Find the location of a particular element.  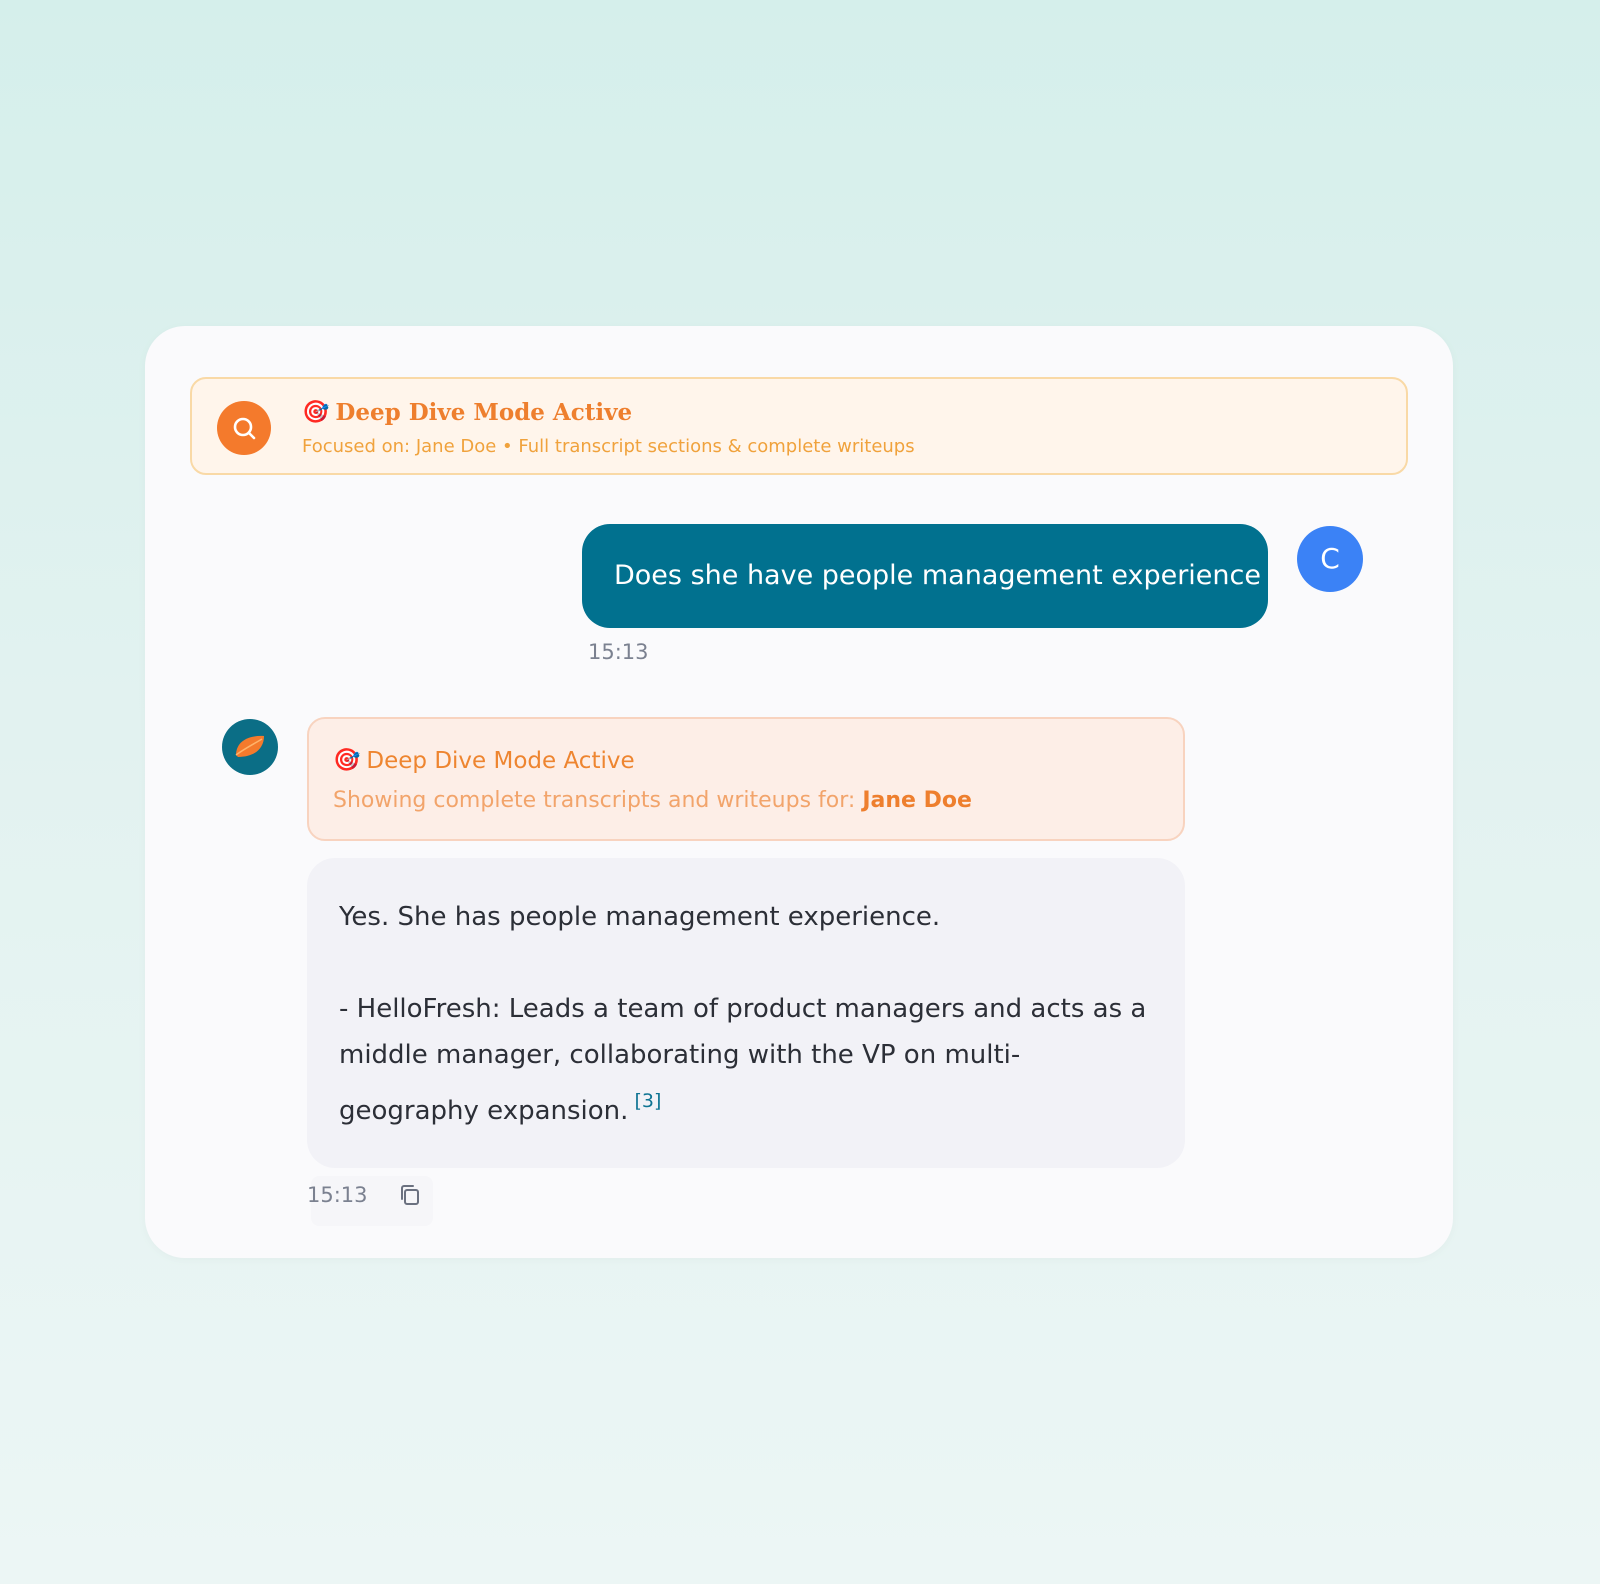

mode-subtitle-name: Jane Doe is located at coordinates (917, 800).